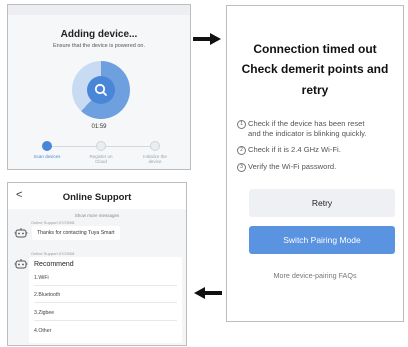  I want to click on support-header: < Online Support, so click(97, 196).